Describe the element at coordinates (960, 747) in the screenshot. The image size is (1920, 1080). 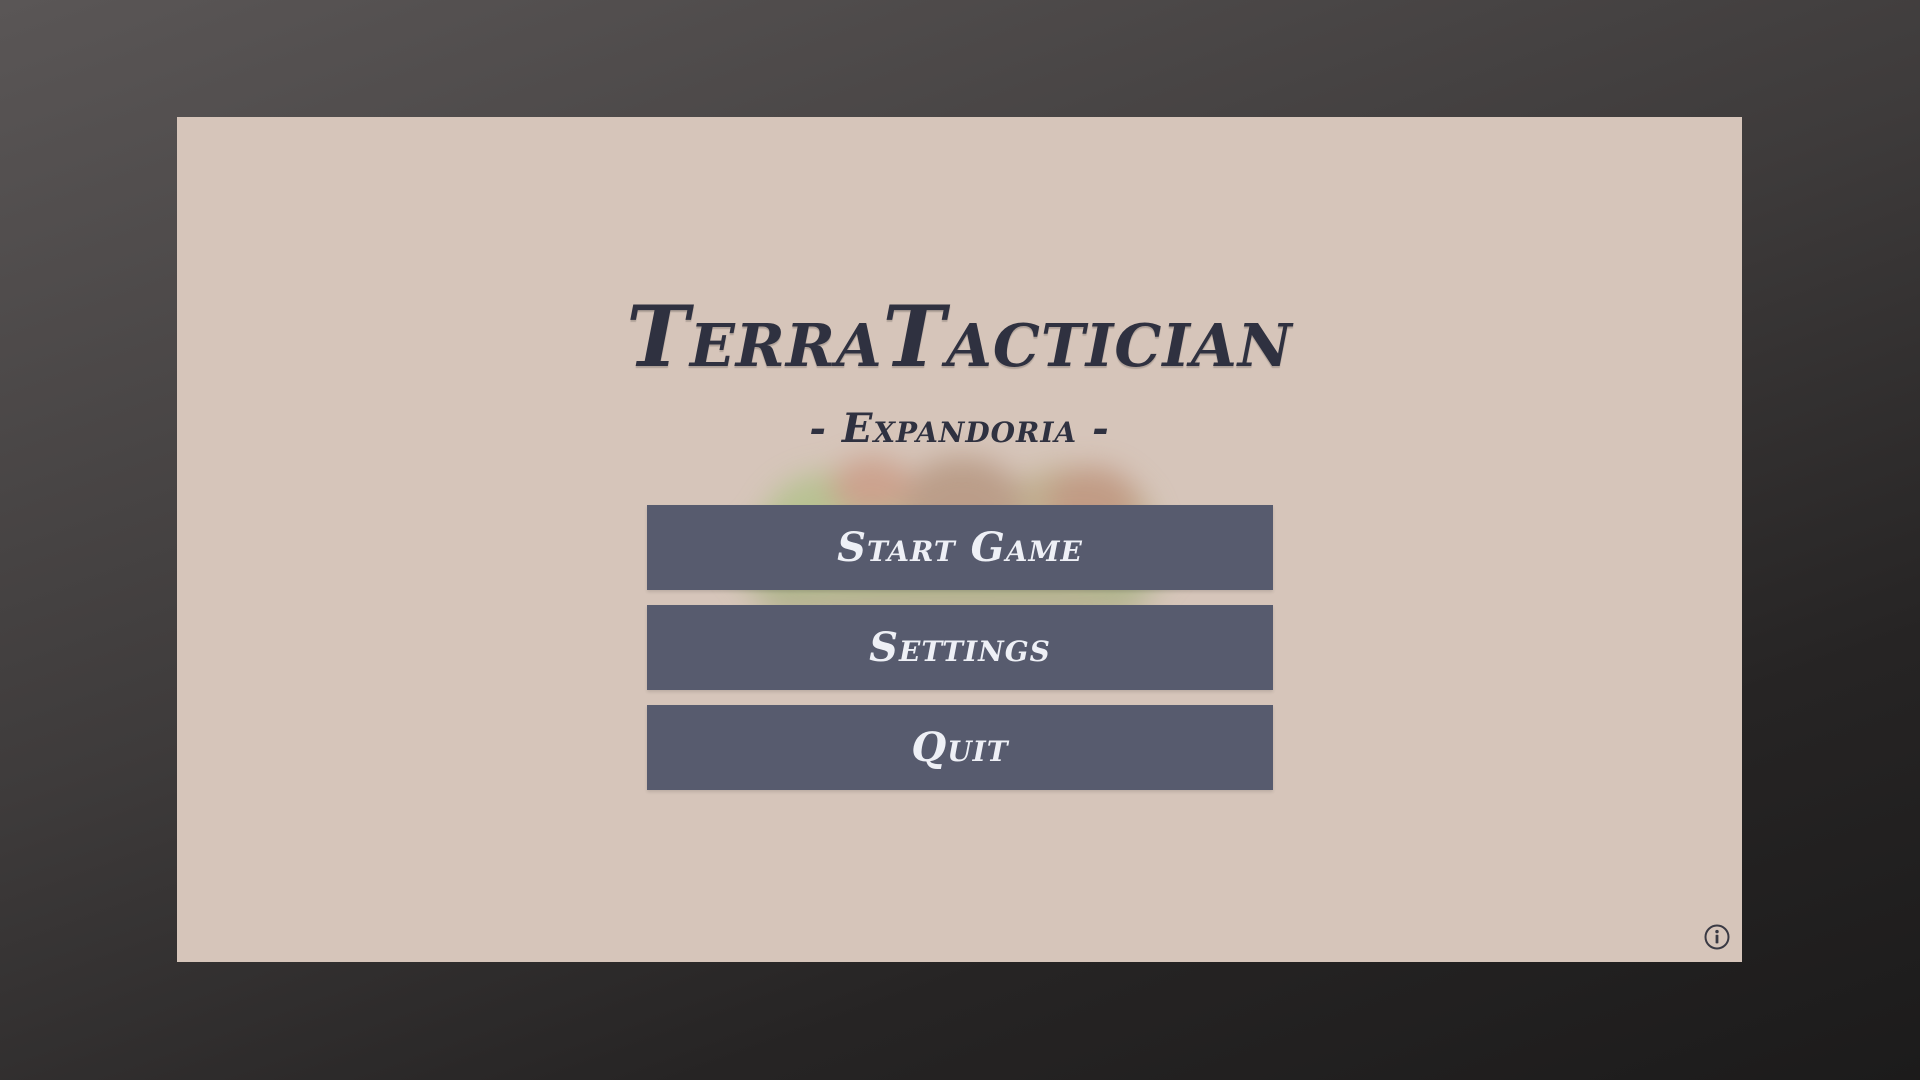
I see `quit-button: Quit` at that location.